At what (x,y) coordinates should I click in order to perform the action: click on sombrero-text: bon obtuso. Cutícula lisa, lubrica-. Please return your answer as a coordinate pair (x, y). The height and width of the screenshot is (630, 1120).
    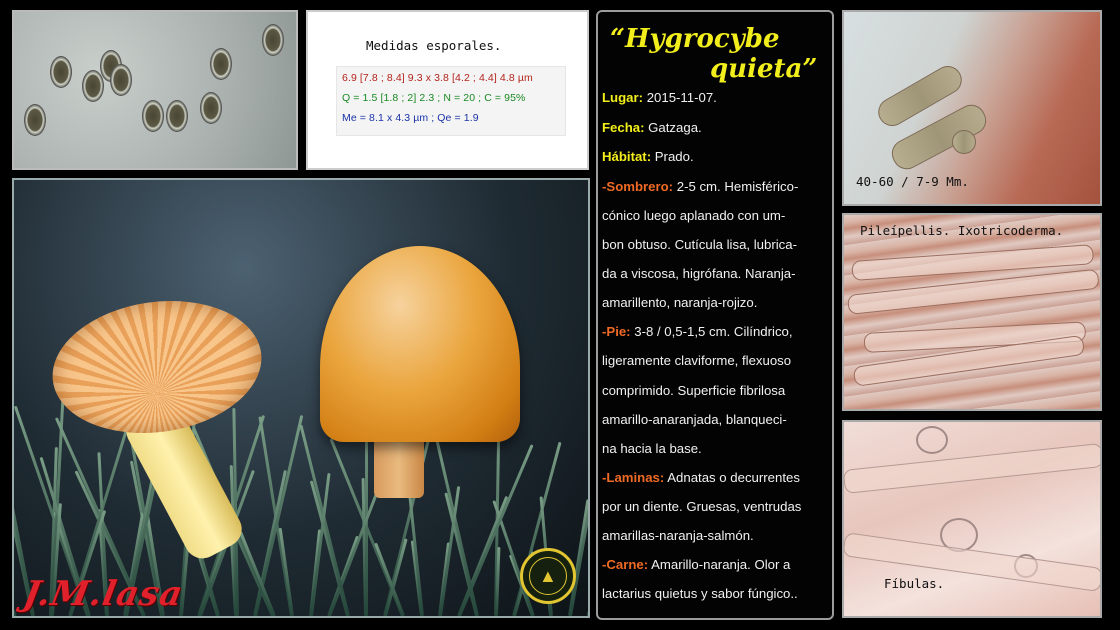
    Looking at the image, I should click on (699, 244).